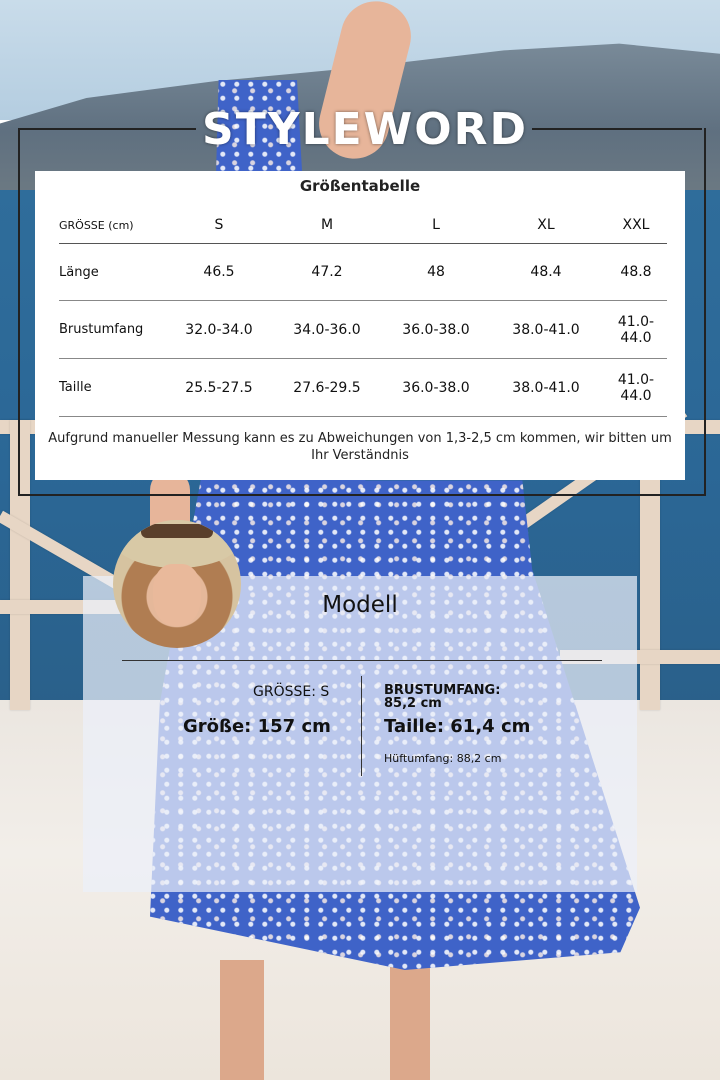 Image resolution: width=720 pixels, height=1080 pixels. Describe the element at coordinates (219, 272) in the screenshot. I see `table-cell: 46.5` at that location.